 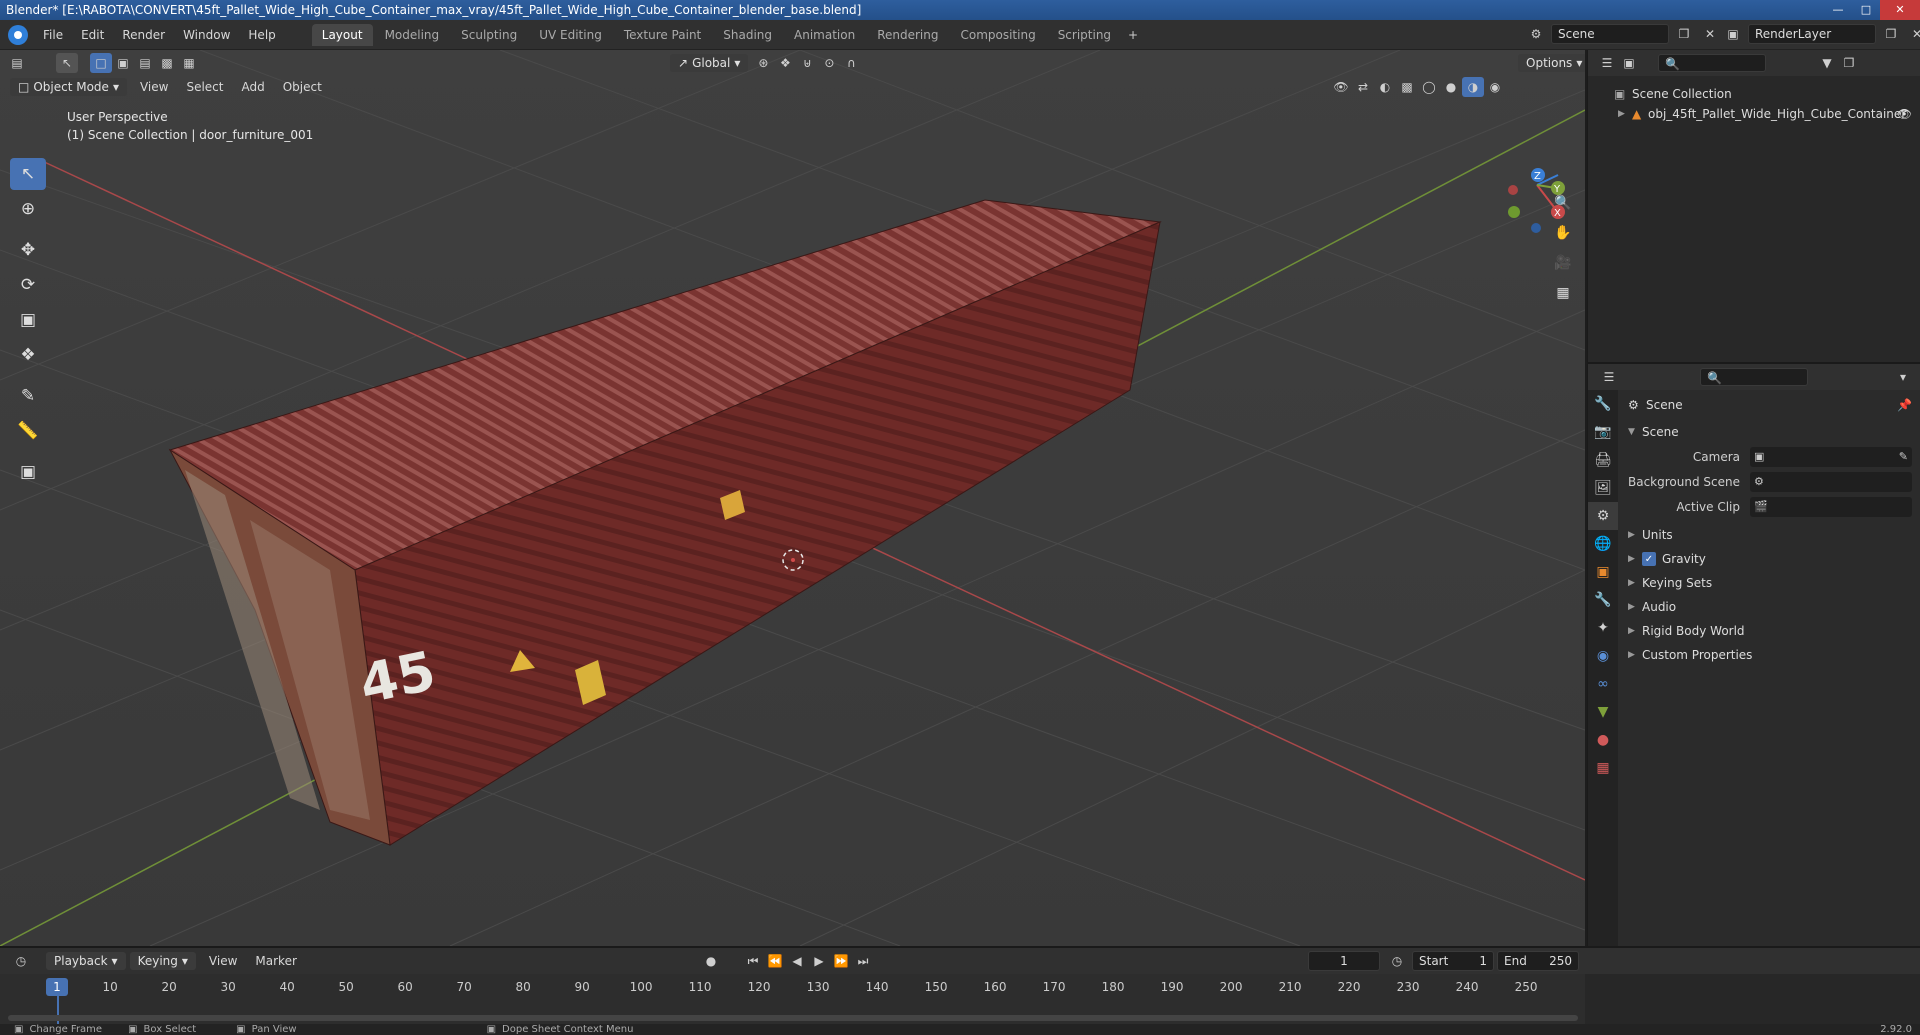 What do you see at coordinates (1603, 544) in the screenshot?
I see `world-tab-icon: 🌐` at bounding box center [1603, 544].